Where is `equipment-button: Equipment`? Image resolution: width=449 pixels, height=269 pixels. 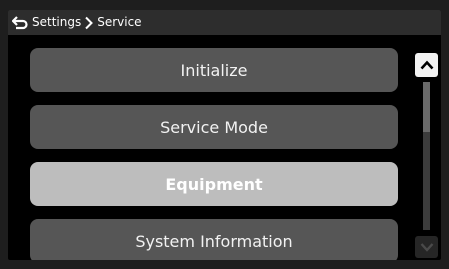 equipment-button: Equipment is located at coordinates (214, 184).